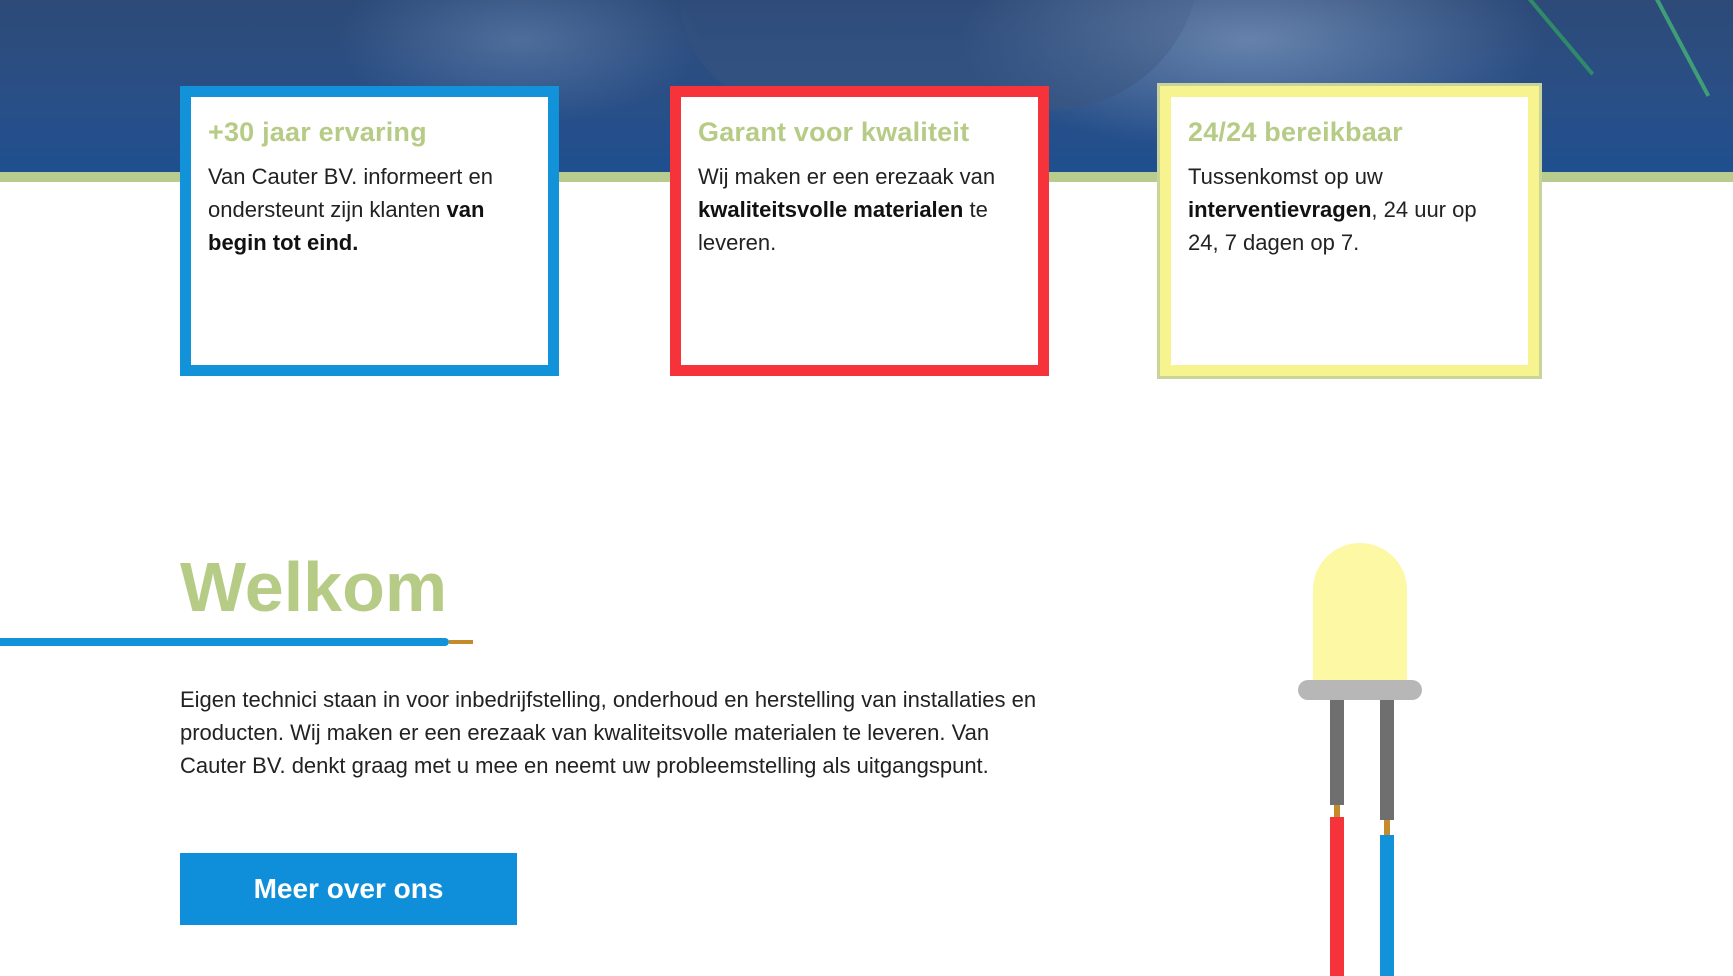  Describe the element at coordinates (1295, 132) in the screenshot. I see `feature-card-title: 24/24 bereikbaar` at that location.